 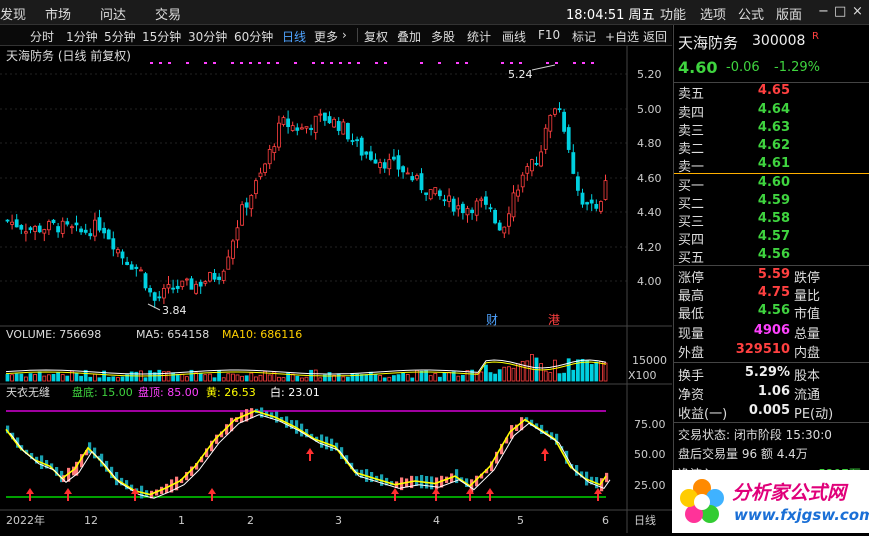 I want to click on minimize-icon: −, so click(x=823, y=11).